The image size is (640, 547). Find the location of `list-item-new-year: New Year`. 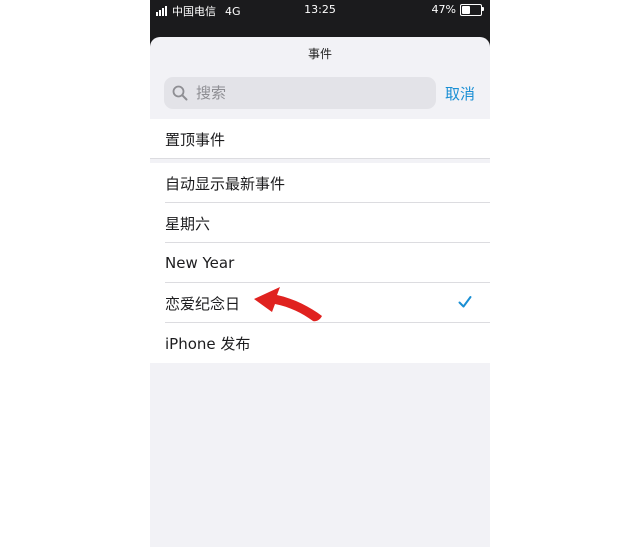

list-item-new-year: New Year is located at coordinates (320, 263).